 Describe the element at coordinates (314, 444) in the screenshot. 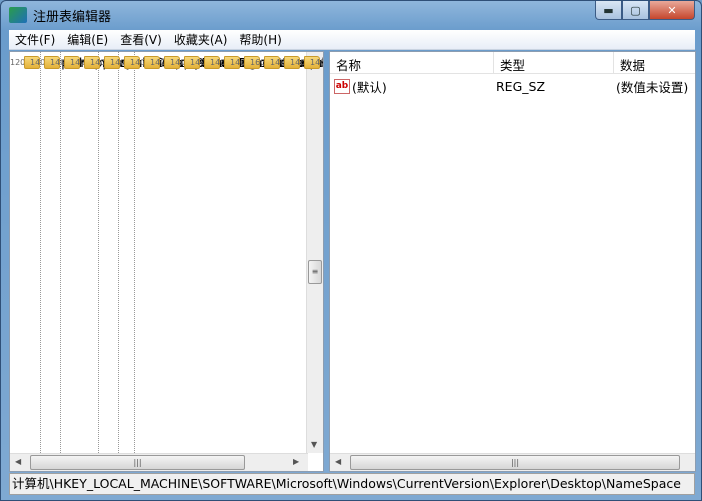

I see `scroll-down-icon: ▼` at that location.